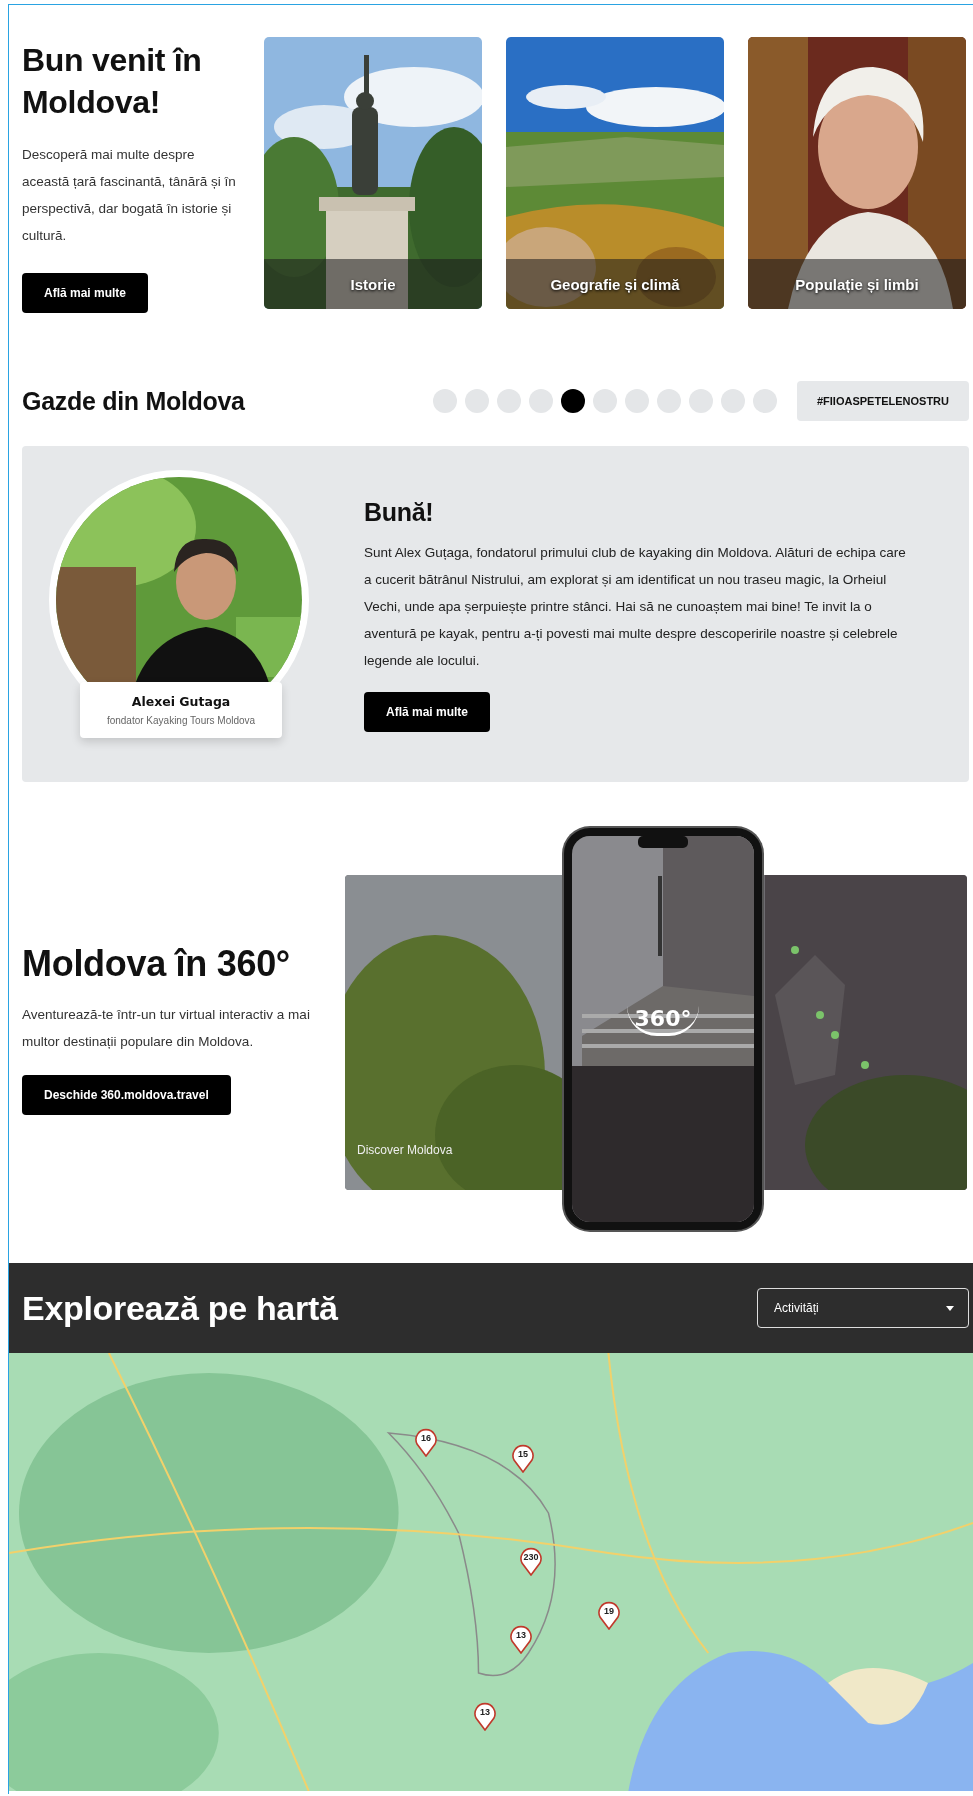 This screenshot has width=973, height=1796. What do you see at coordinates (426, 1442) in the screenshot?
I see `map-pin: 16` at bounding box center [426, 1442].